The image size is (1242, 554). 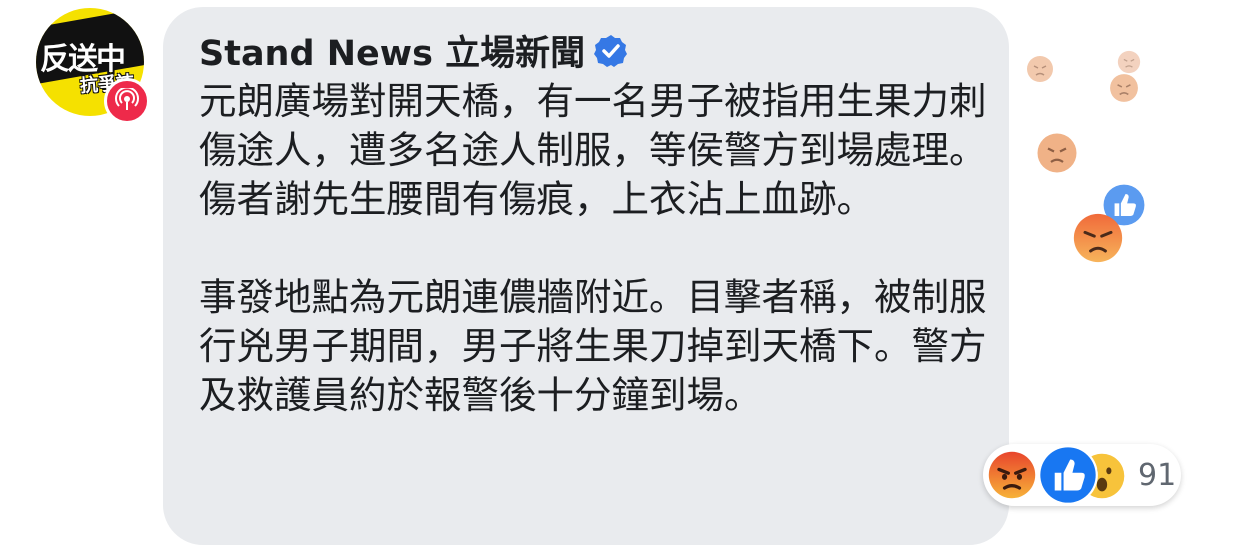 I want to click on post-author: Stand News 立場新聞, so click(x=414, y=50).